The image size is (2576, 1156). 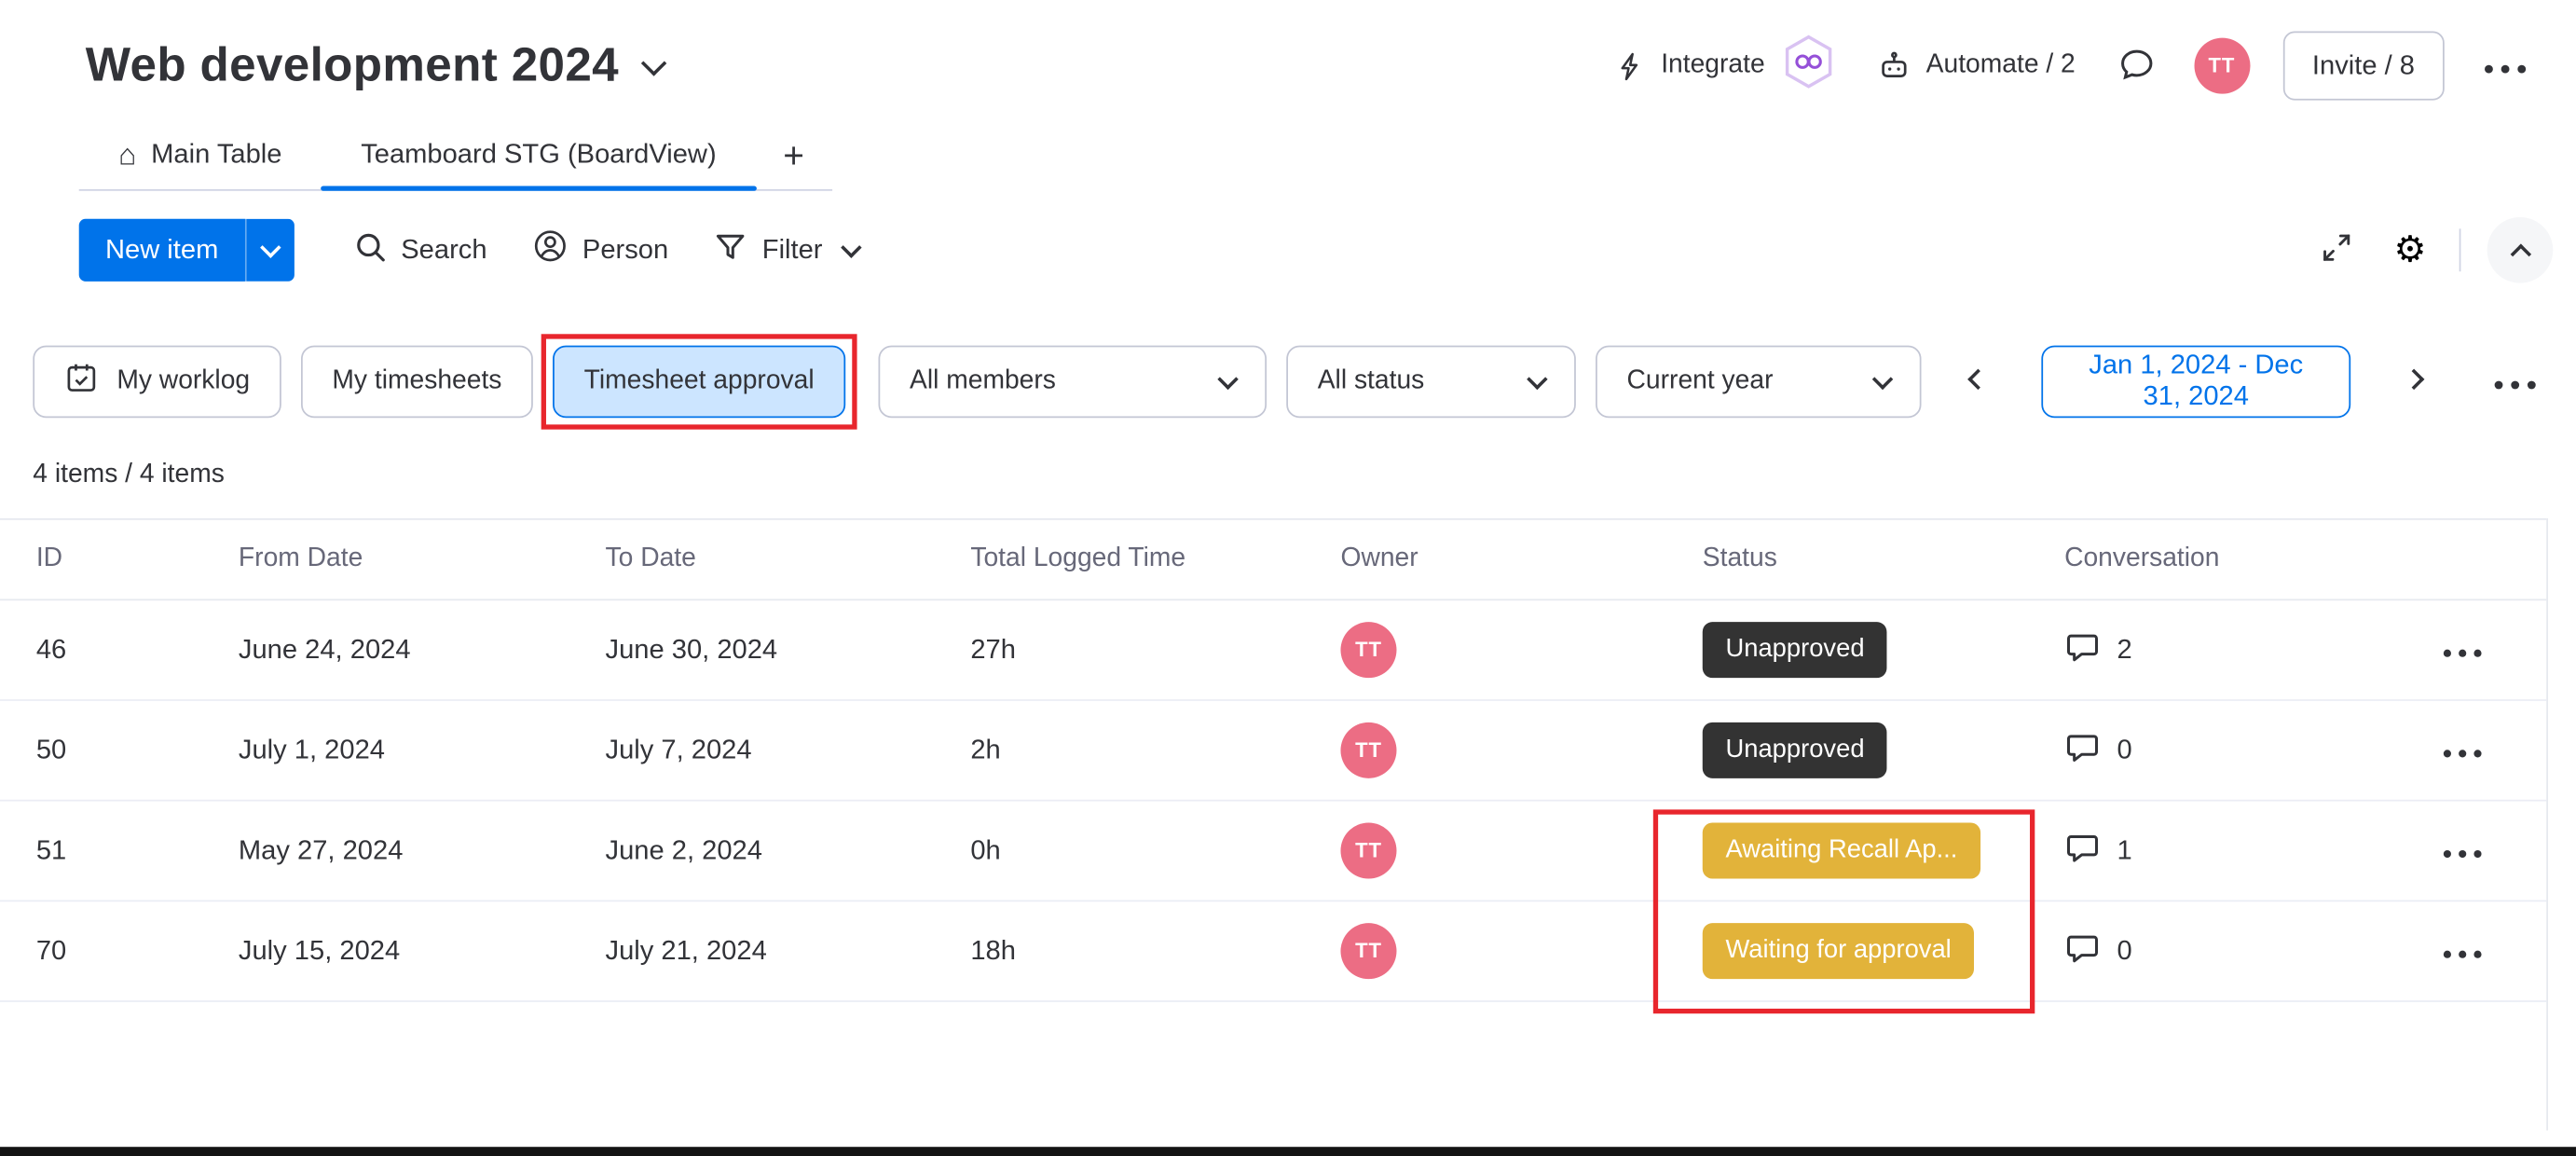 What do you see at coordinates (699, 382) in the screenshot?
I see `timesheet-approval-button: Timesheet approval` at bounding box center [699, 382].